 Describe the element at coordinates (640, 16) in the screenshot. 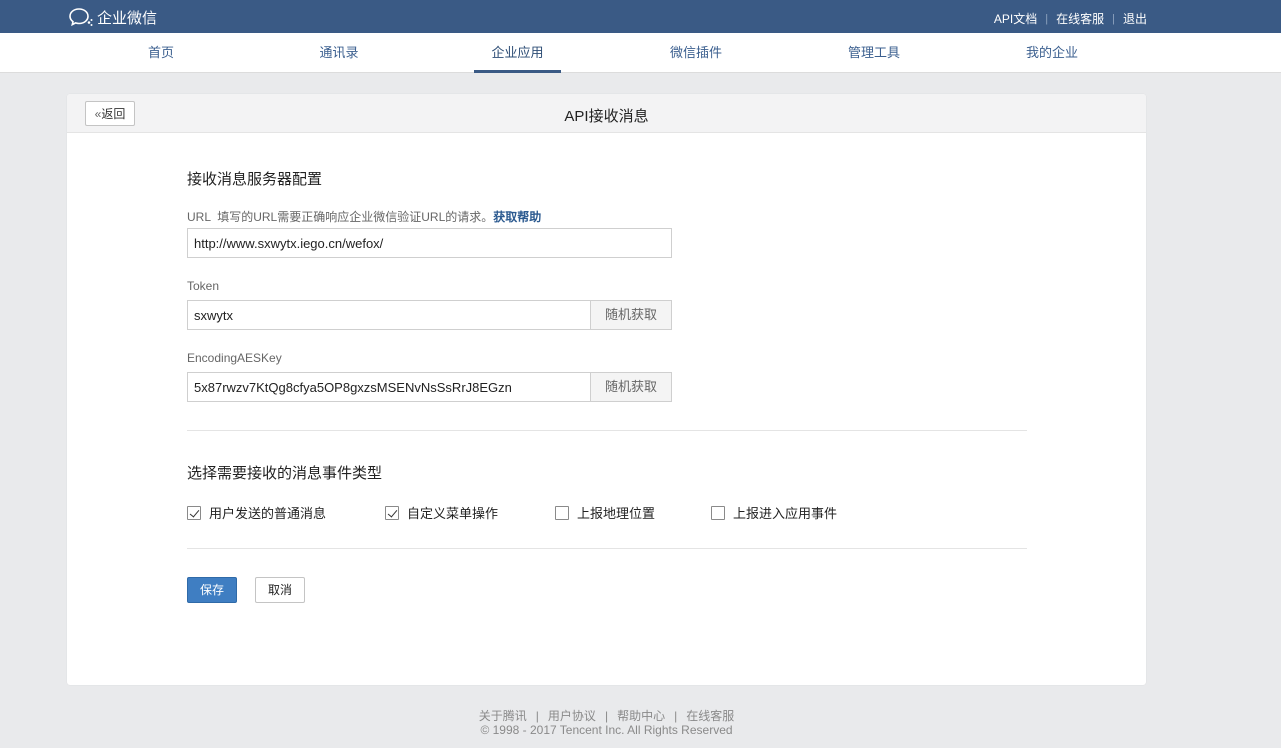

I see `top-bar: 企业微信 API文档 | 在线客服 | 退出` at that location.